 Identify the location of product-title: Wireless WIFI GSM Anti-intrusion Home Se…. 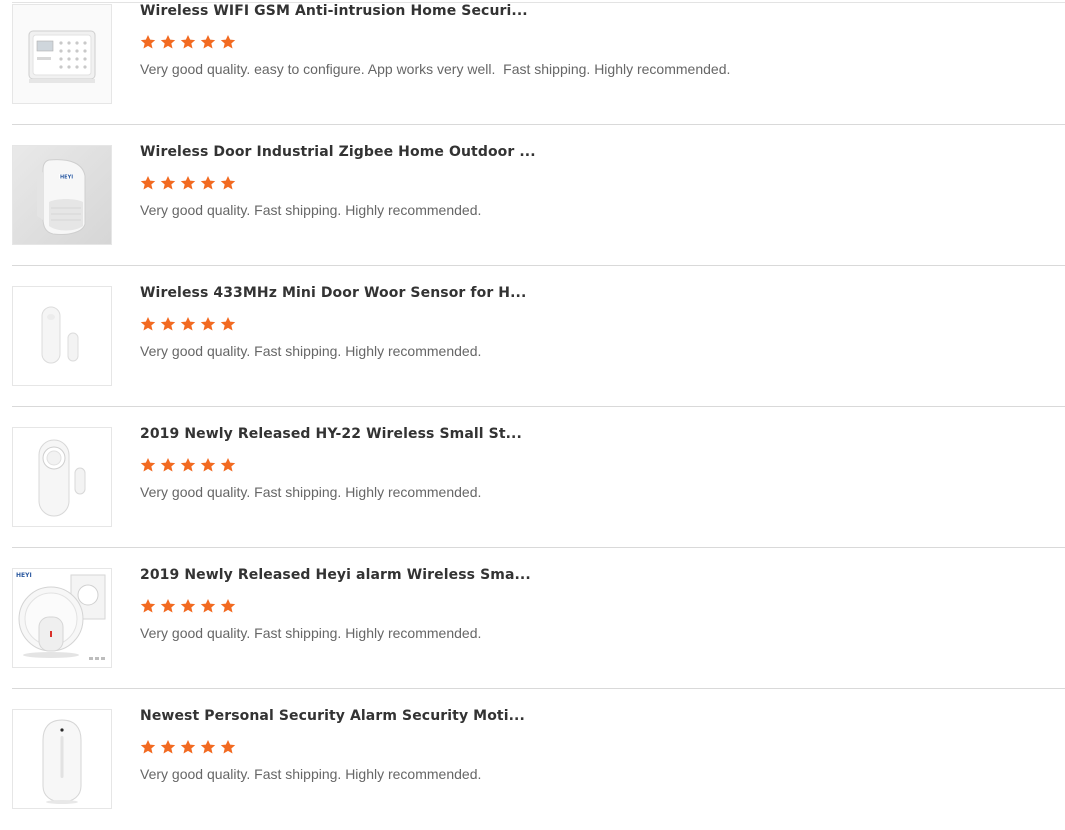
(334, 11).